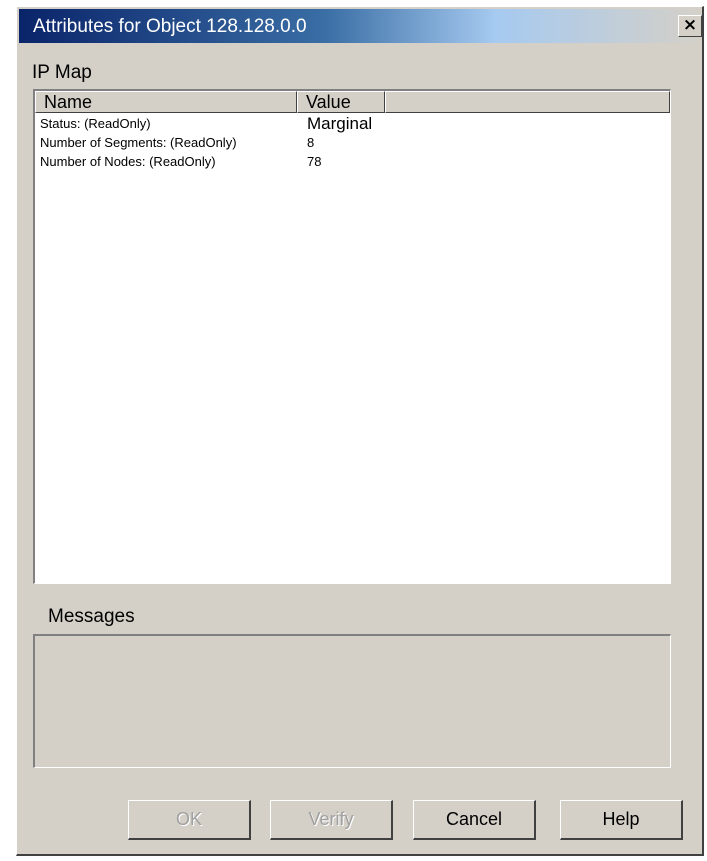 The width and height of the screenshot is (707, 861). What do you see at coordinates (352, 701) in the screenshot?
I see `messages-box` at bounding box center [352, 701].